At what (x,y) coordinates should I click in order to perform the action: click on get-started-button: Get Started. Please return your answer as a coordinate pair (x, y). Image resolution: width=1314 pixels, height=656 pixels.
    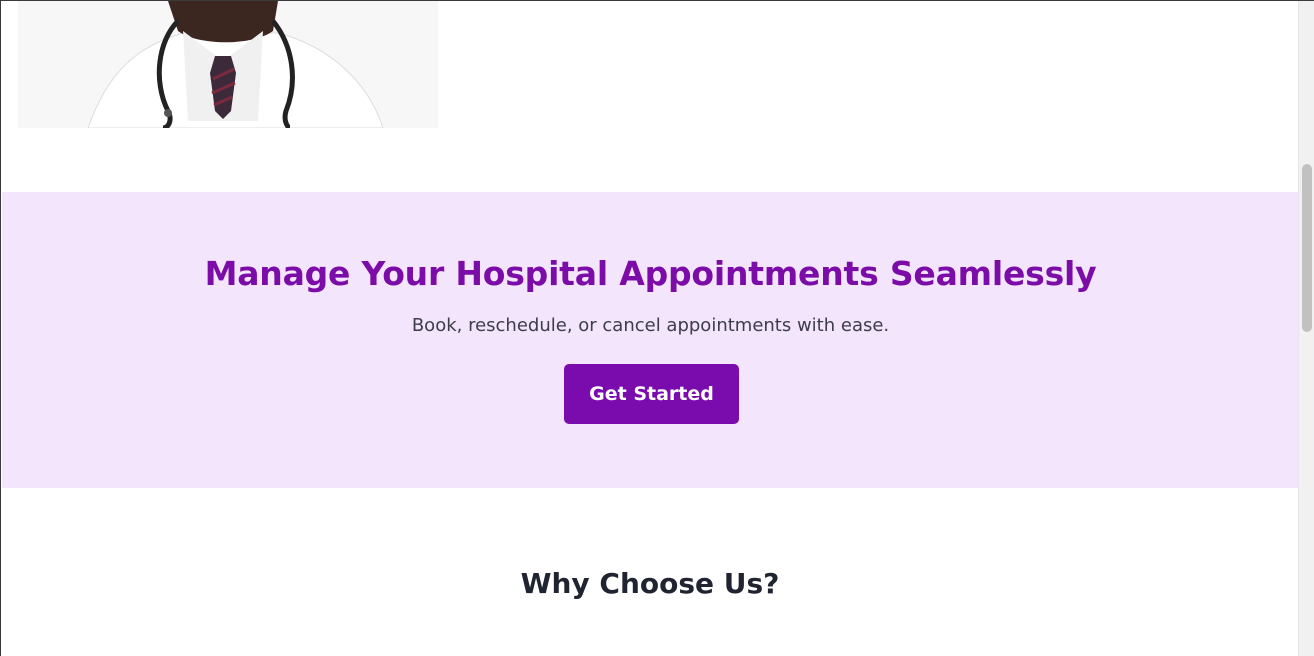
    Looking at the image, I should click on (651, 394).